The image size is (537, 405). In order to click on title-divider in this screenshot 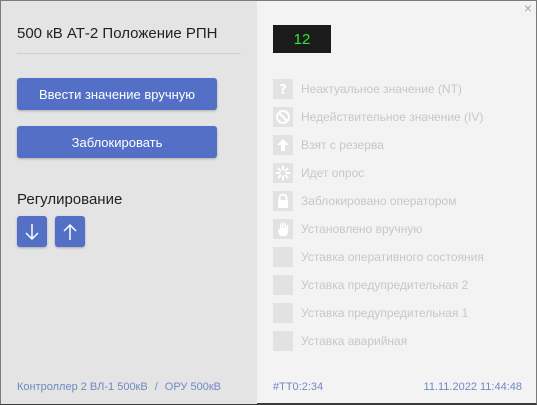, I will do `click(129, 53)`.